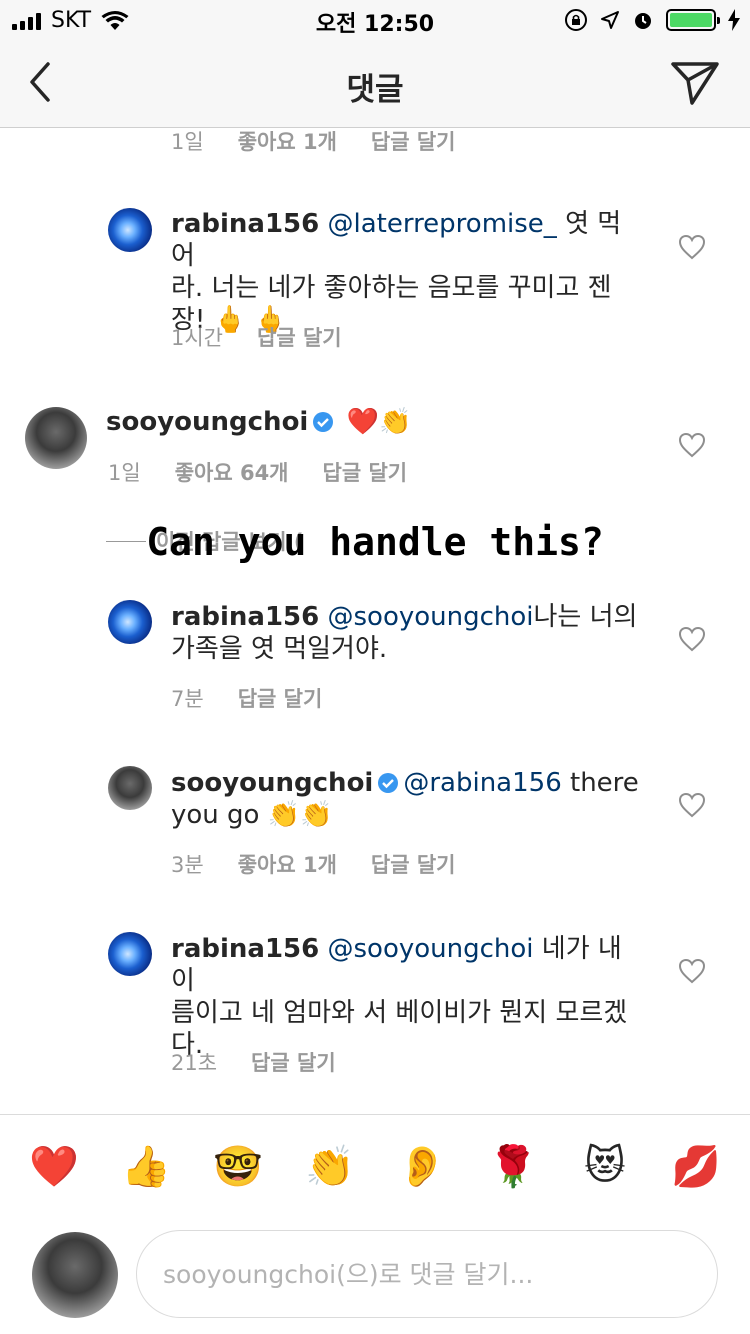 The height and width of the screenshot is (1334, 750). What do you see at coordinates (238, 1166) in the screenshot?
I see `emoji-nerd-button: 🤓` at bounding box center [238, 1166].